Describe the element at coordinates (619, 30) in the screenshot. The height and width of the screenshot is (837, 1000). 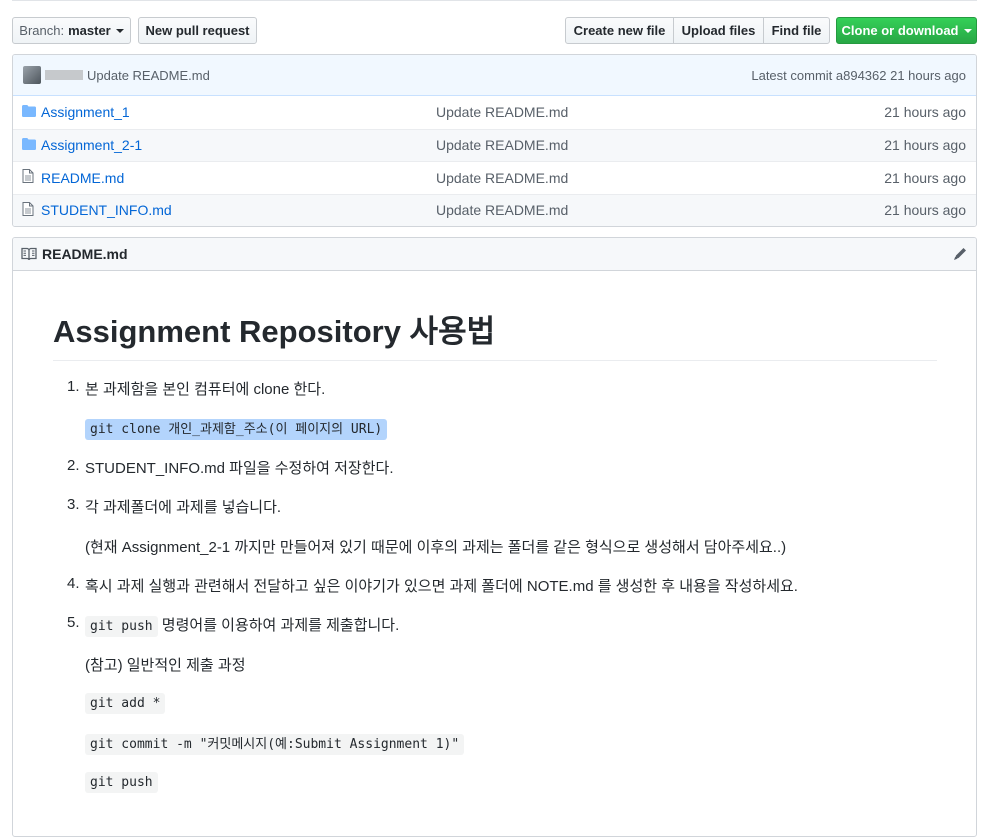
I see `create-new-file-button: Create new file` at that location.